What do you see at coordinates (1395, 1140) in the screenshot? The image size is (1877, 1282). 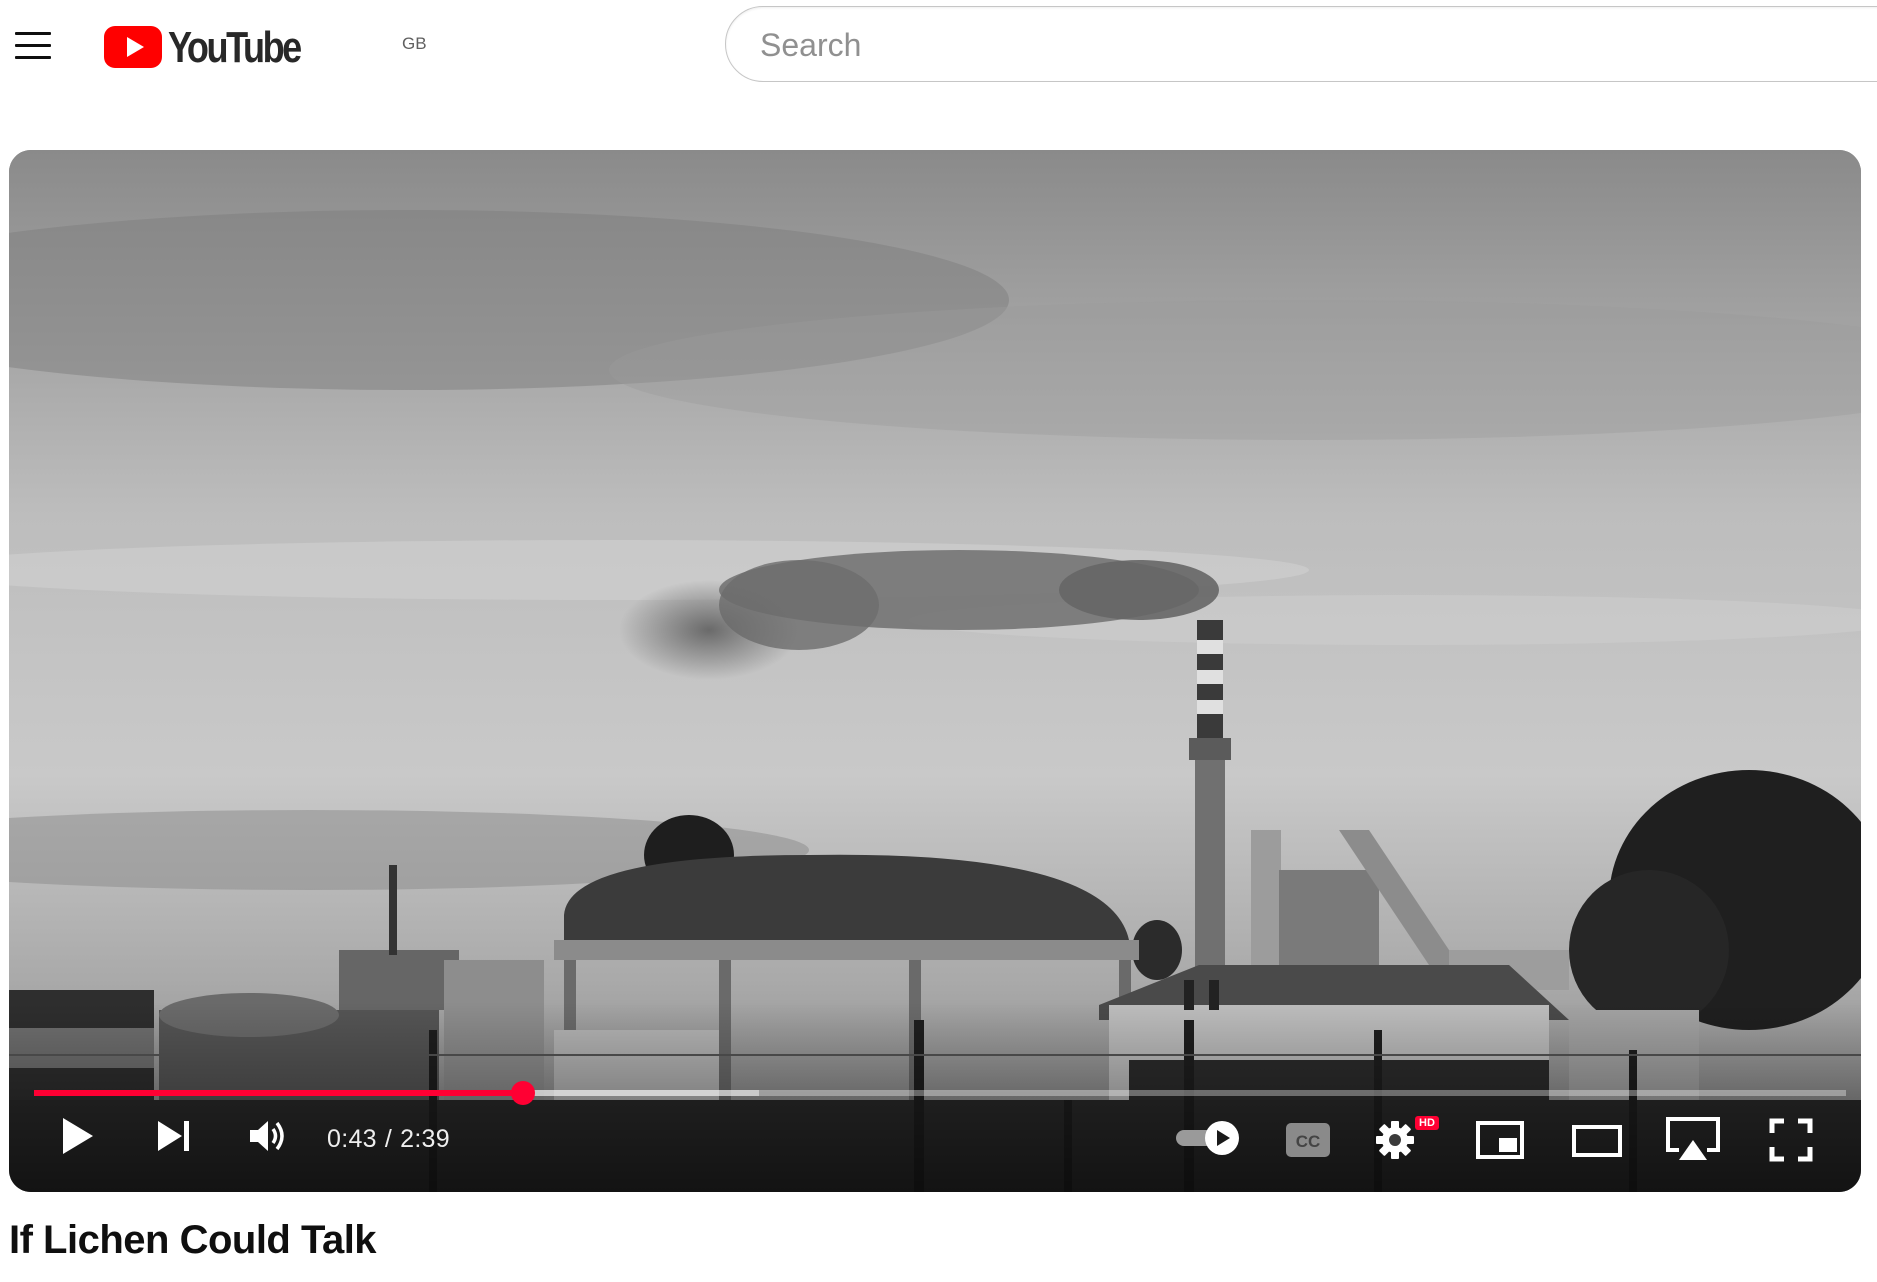 I see `settings-icon` at bounding box center [1395, 1140].